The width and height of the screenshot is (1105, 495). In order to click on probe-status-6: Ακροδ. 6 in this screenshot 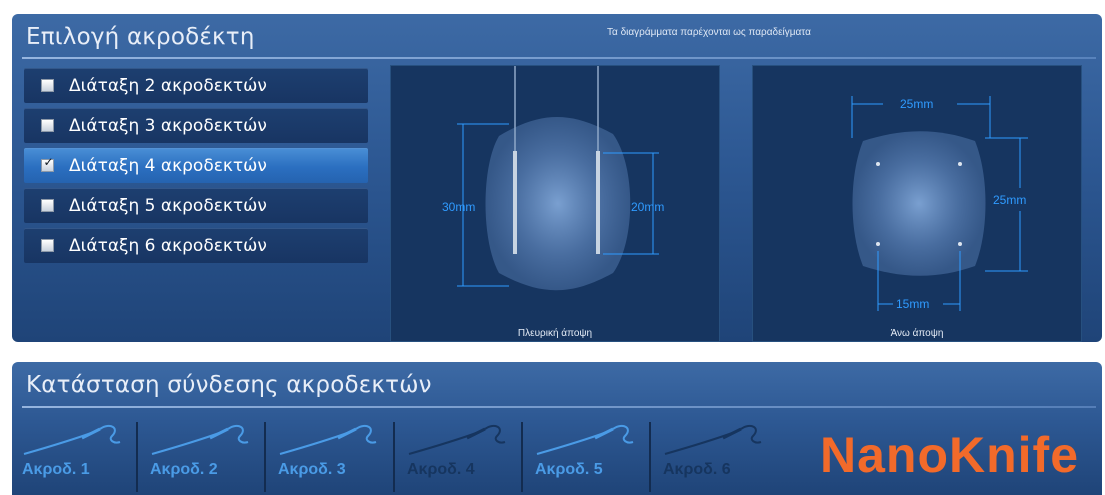, I will do `click(718, 454)`.